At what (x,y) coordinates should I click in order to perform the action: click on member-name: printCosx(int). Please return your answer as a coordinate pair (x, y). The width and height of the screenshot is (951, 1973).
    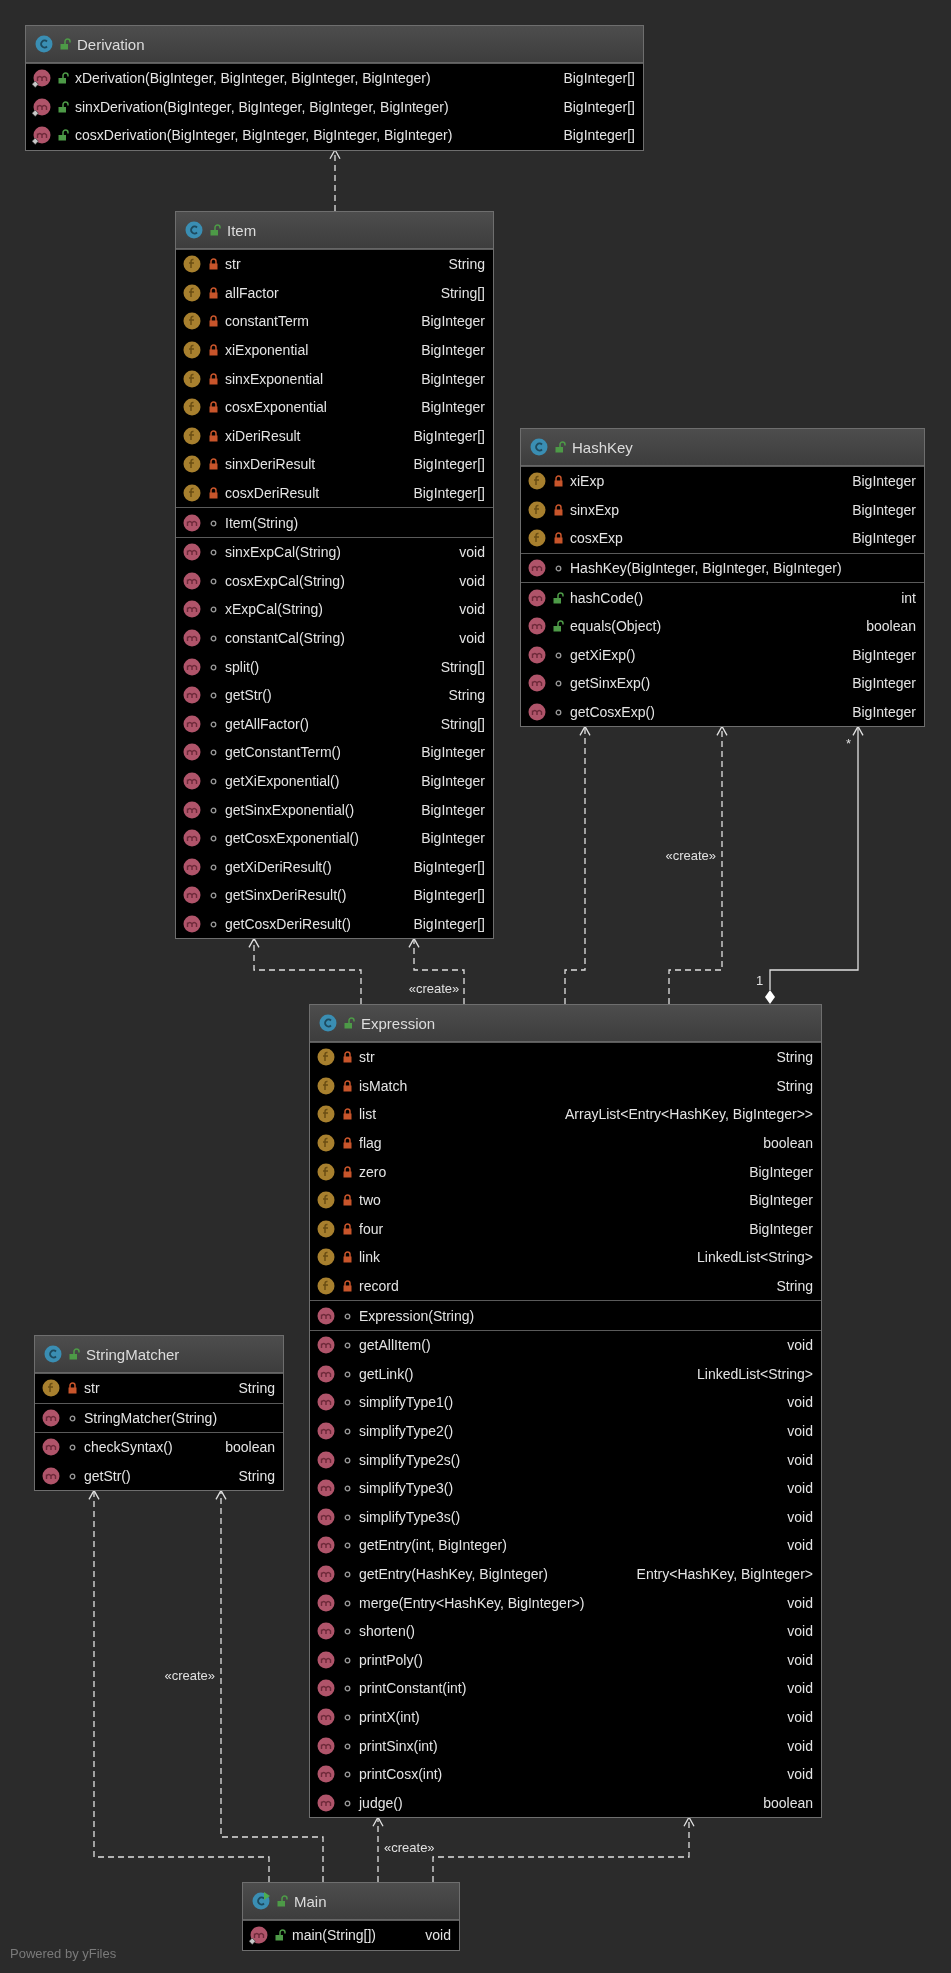
    Looking at the image, I should click on (401, 1774).